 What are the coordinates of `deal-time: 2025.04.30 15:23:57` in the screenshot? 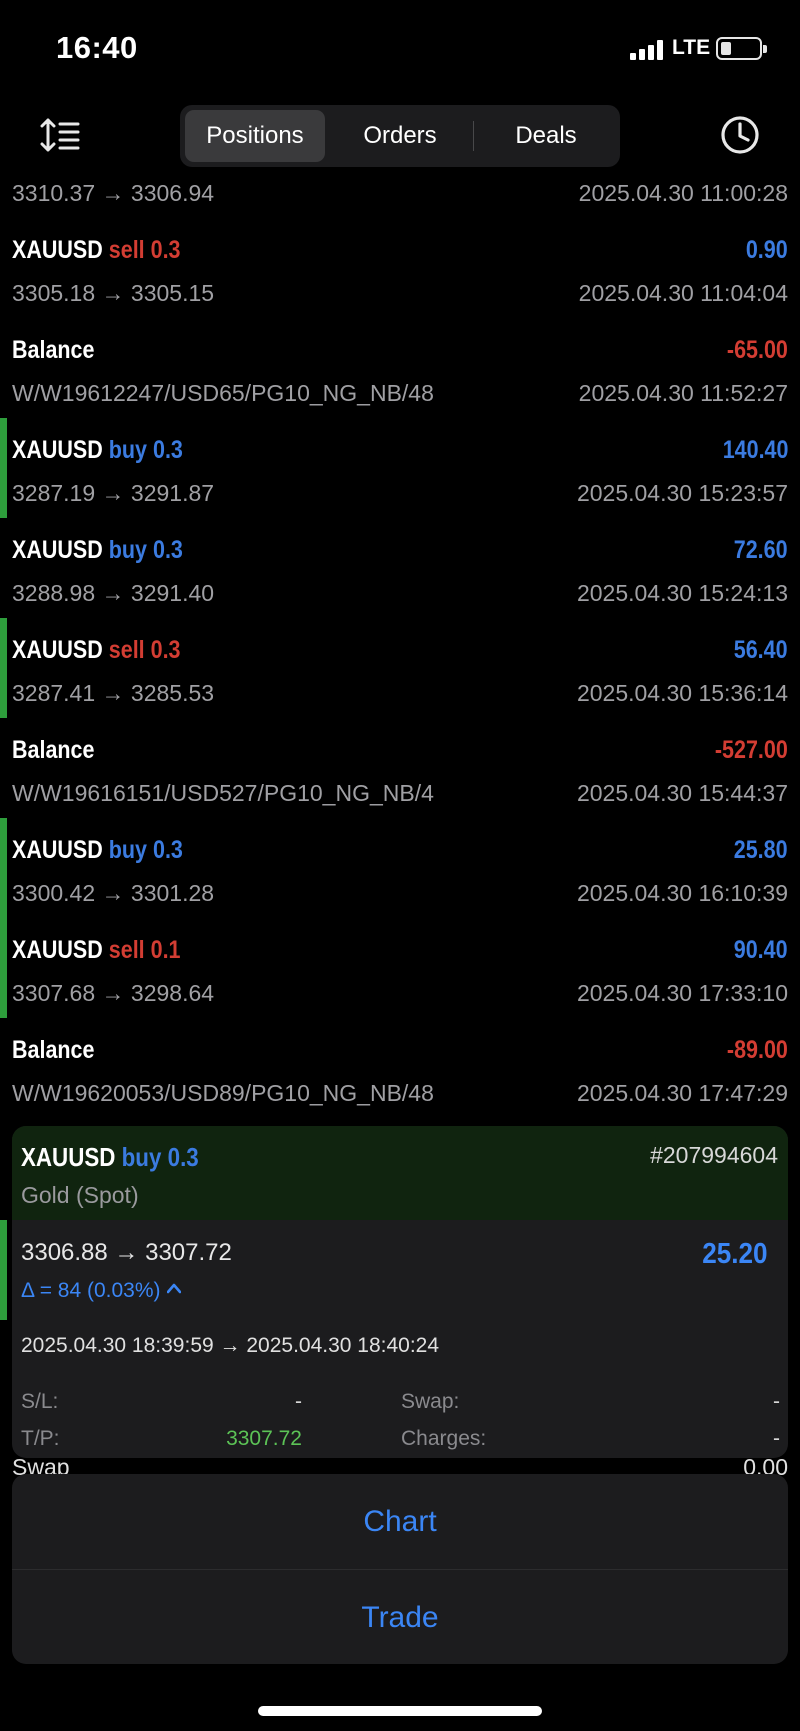 It's located at (682, 493).